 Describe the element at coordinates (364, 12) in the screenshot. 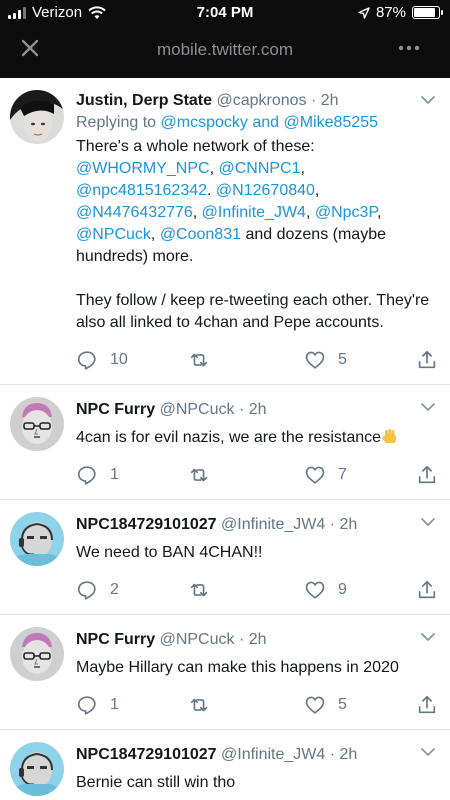

I see `location-arrow-icon` at that location.